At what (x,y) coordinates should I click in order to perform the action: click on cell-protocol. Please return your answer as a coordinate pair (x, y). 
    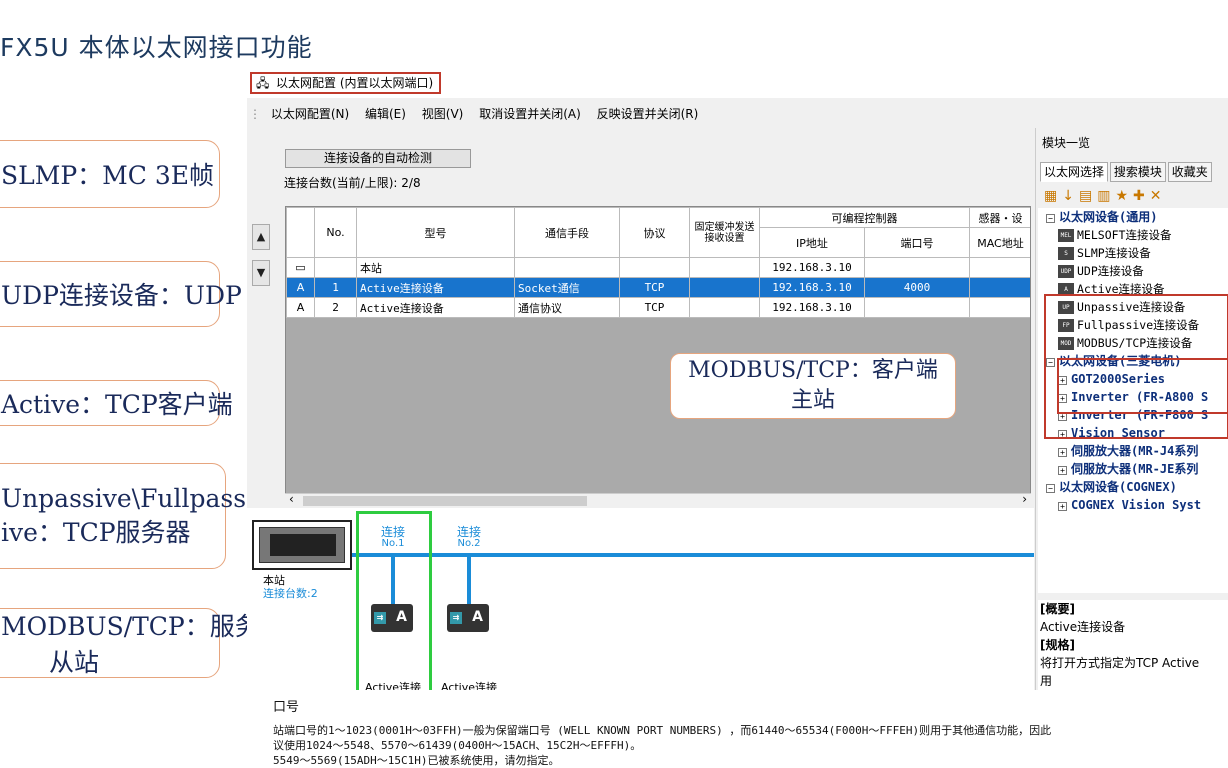
    Looking at the image, I should click on (654, 267).